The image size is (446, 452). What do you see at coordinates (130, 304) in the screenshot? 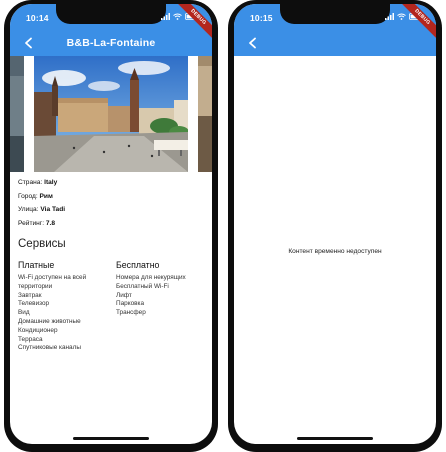
I see `list-item: Парковка` at bounding box center [130, 304].